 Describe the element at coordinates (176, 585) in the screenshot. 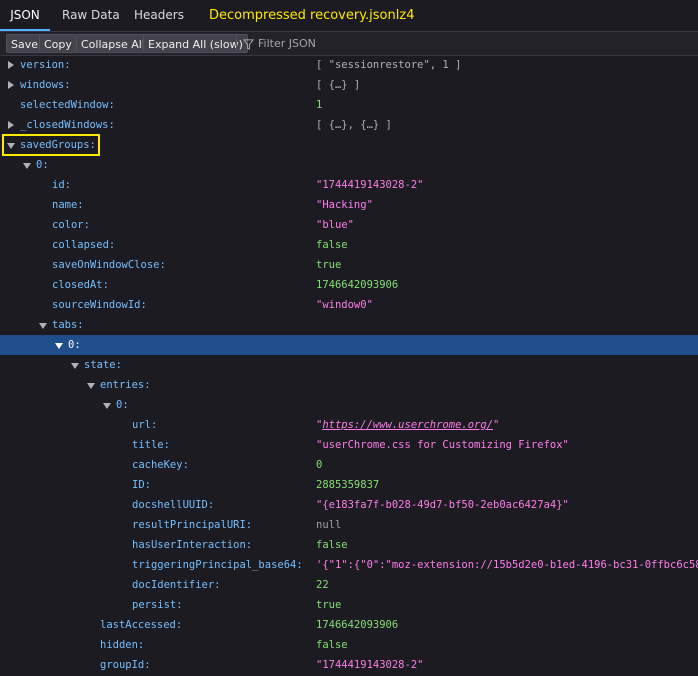

I see `row-key: docIdentifier:` at that location.